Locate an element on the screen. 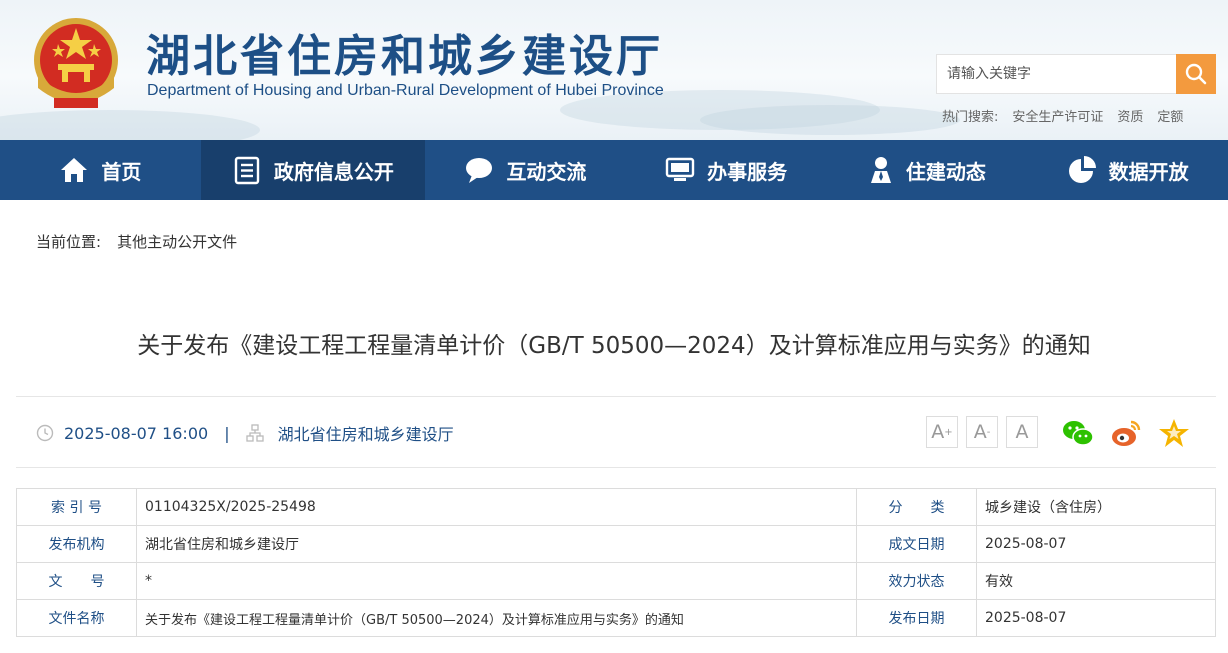  nav-item-news: 住建动态 is located at coordinates (927, 170).